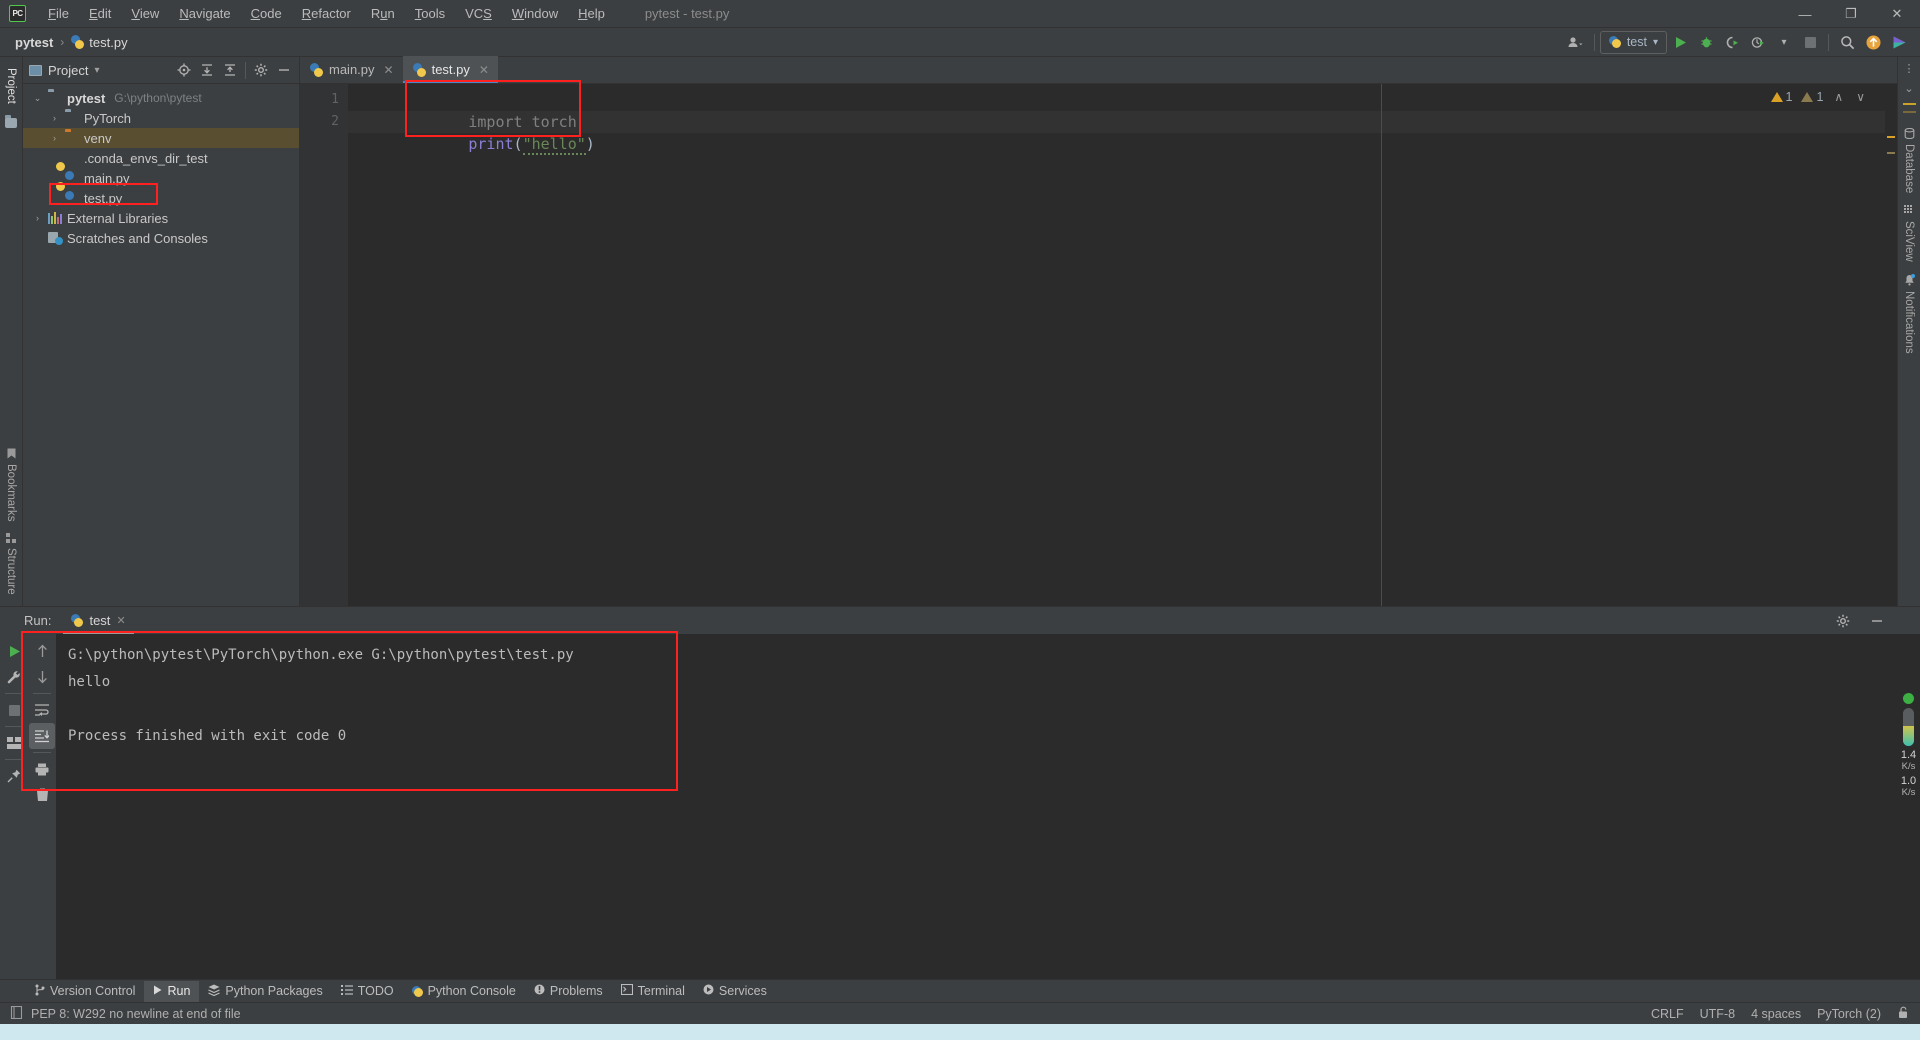 The width and height of the screenshot is (1920, 1040). Describe the element at coordinates (58, 13) in the screenshot. I see `menu-file: File` at that location.